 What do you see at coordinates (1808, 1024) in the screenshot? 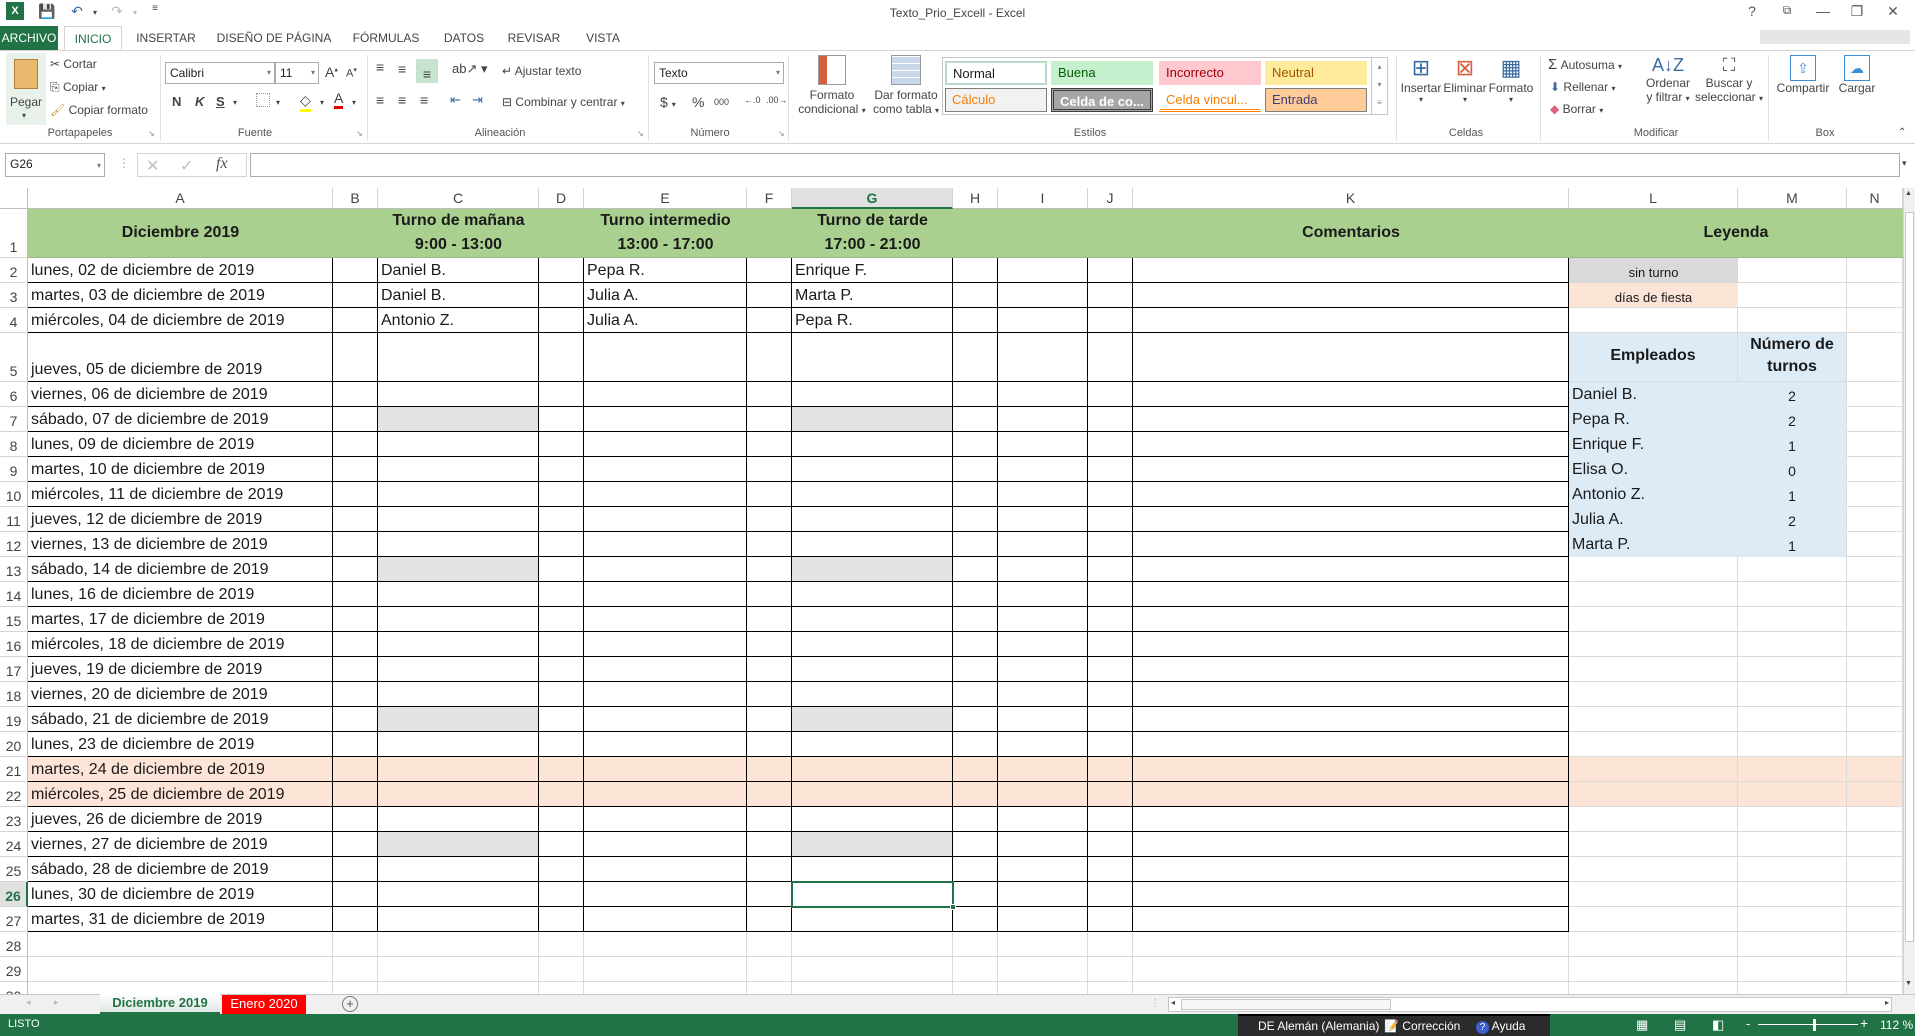
I see `zoom-slider` at bounding box center [1808, 1024].